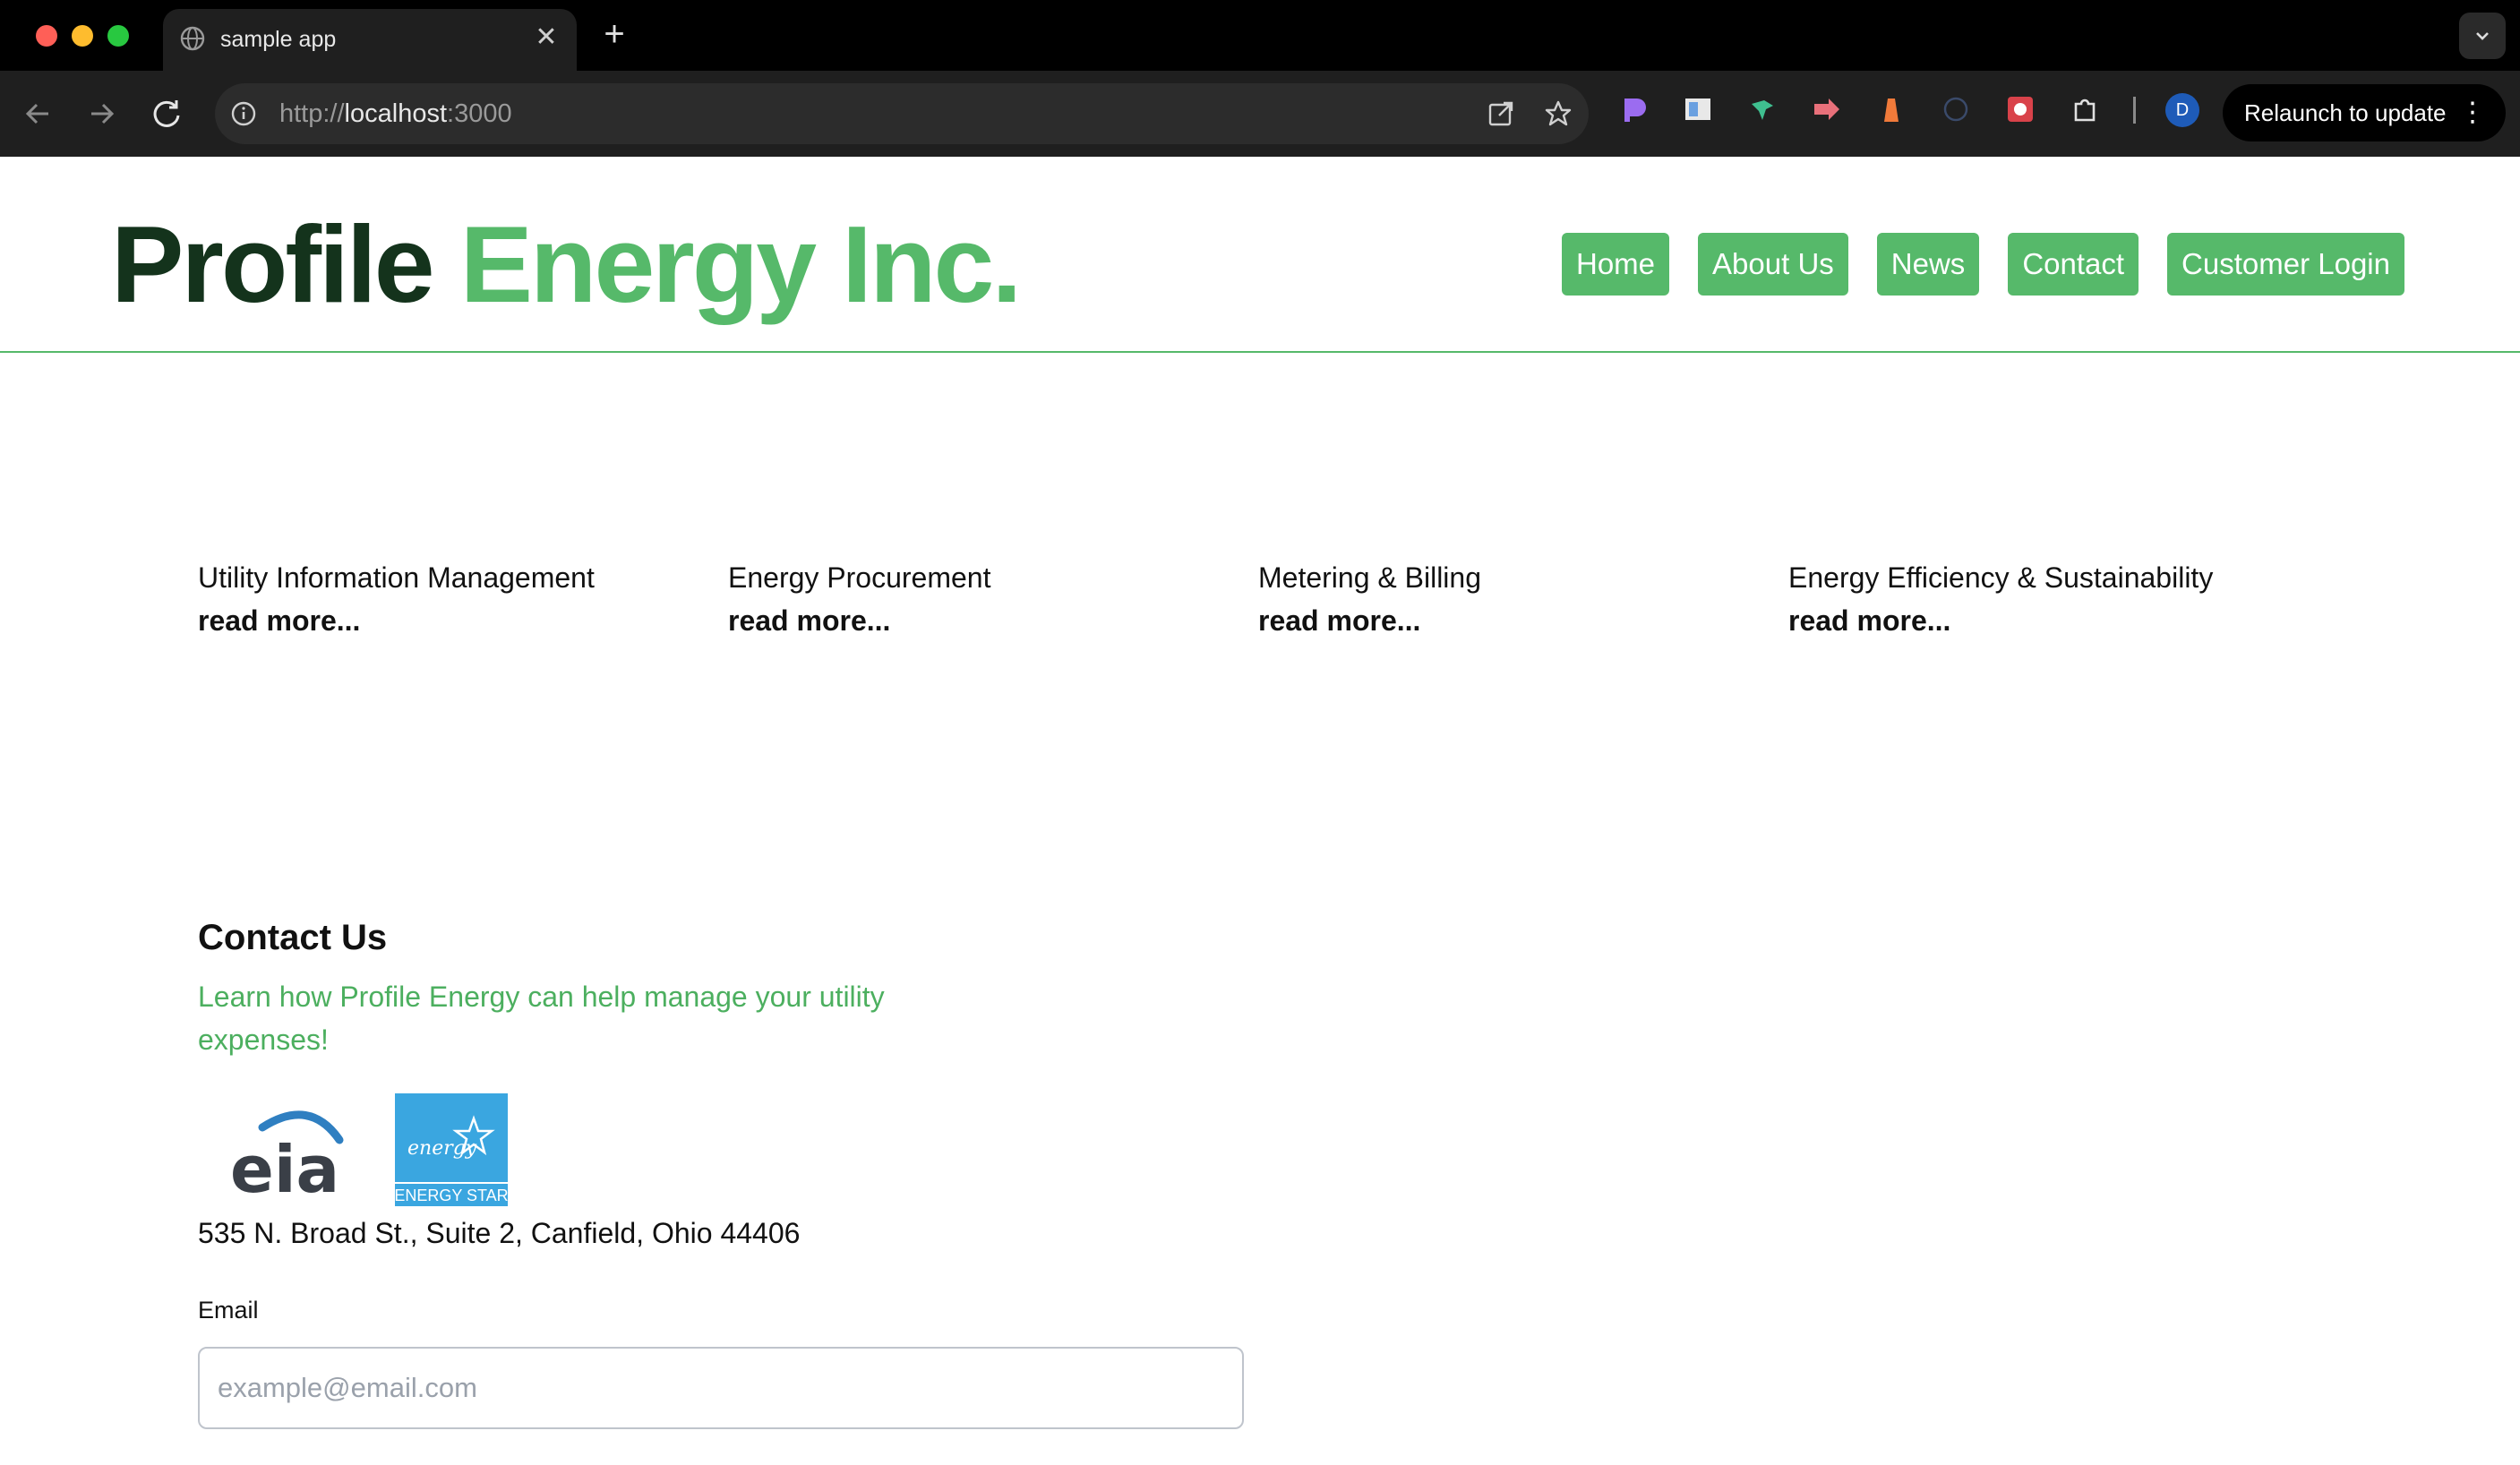  I want to click on maximize-window-button, so click(118, 36).